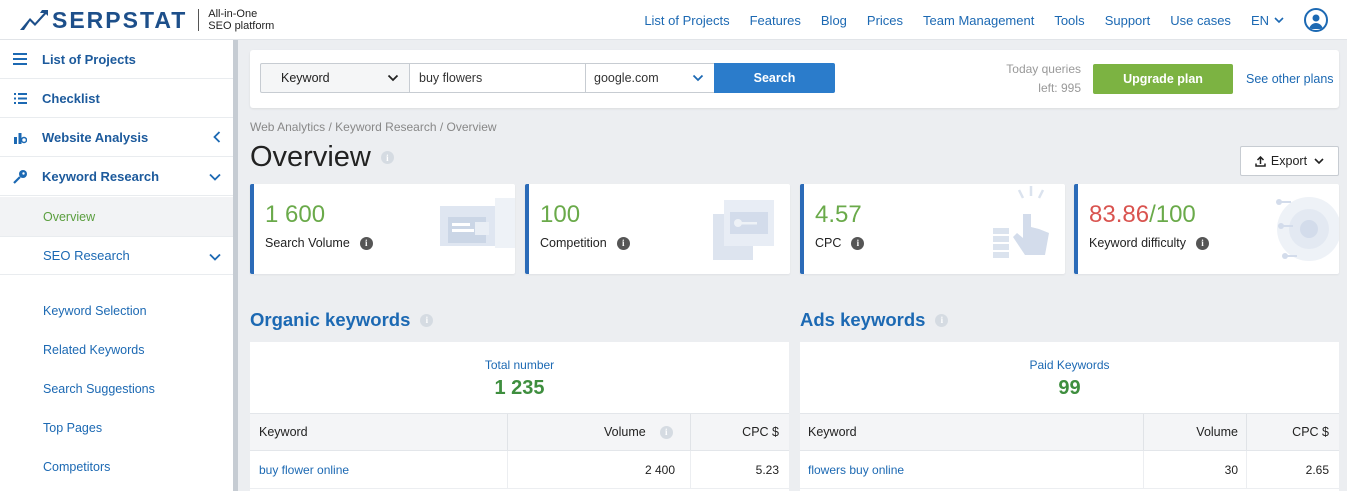 This screenshot has height=491, width=1347. Describe the element at coordinates (1172, 214) in the screenshot. I see `metric-value-max: /100` at that location.